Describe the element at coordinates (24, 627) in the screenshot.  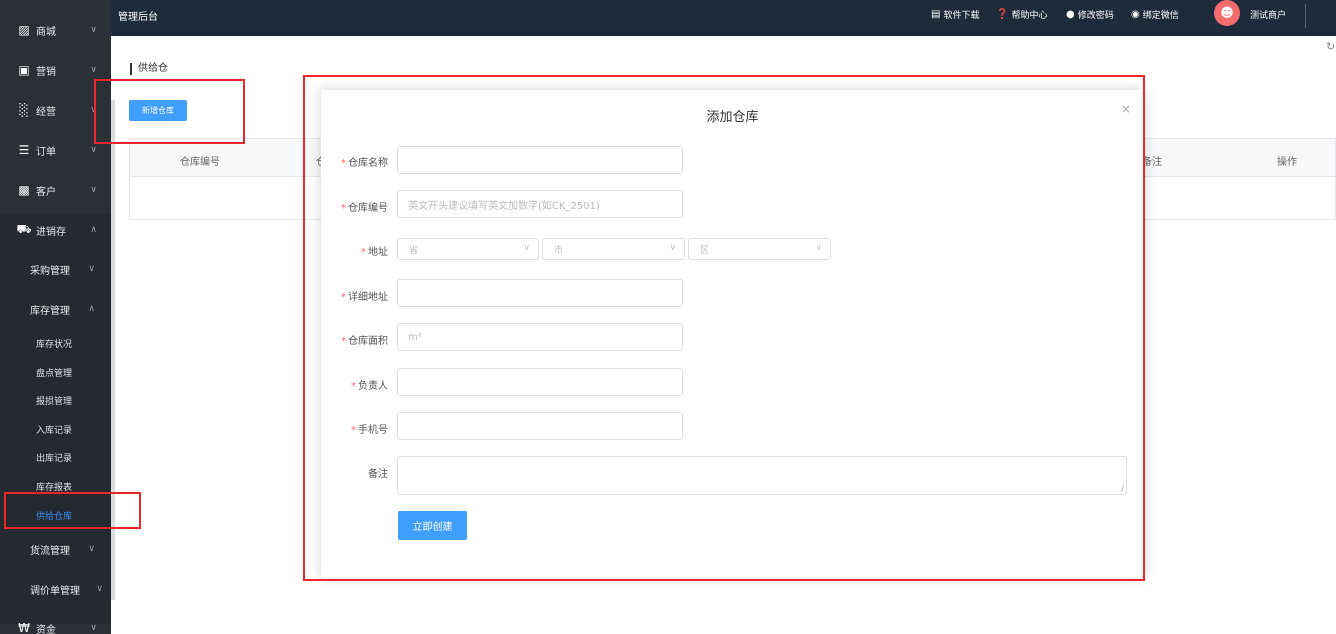
I see `yuan-icon: ₩` at that location.